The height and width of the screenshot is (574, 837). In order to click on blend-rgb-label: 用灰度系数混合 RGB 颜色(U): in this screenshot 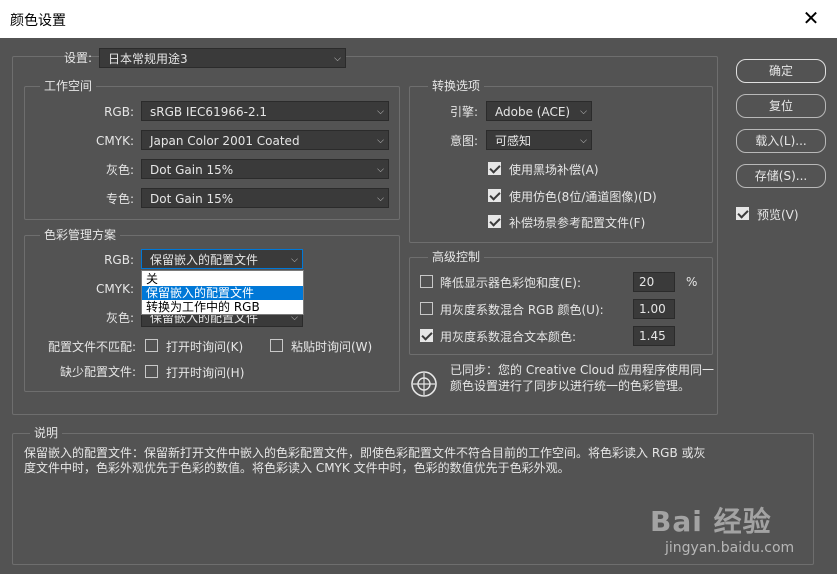, I will do `click(522, 310)`.